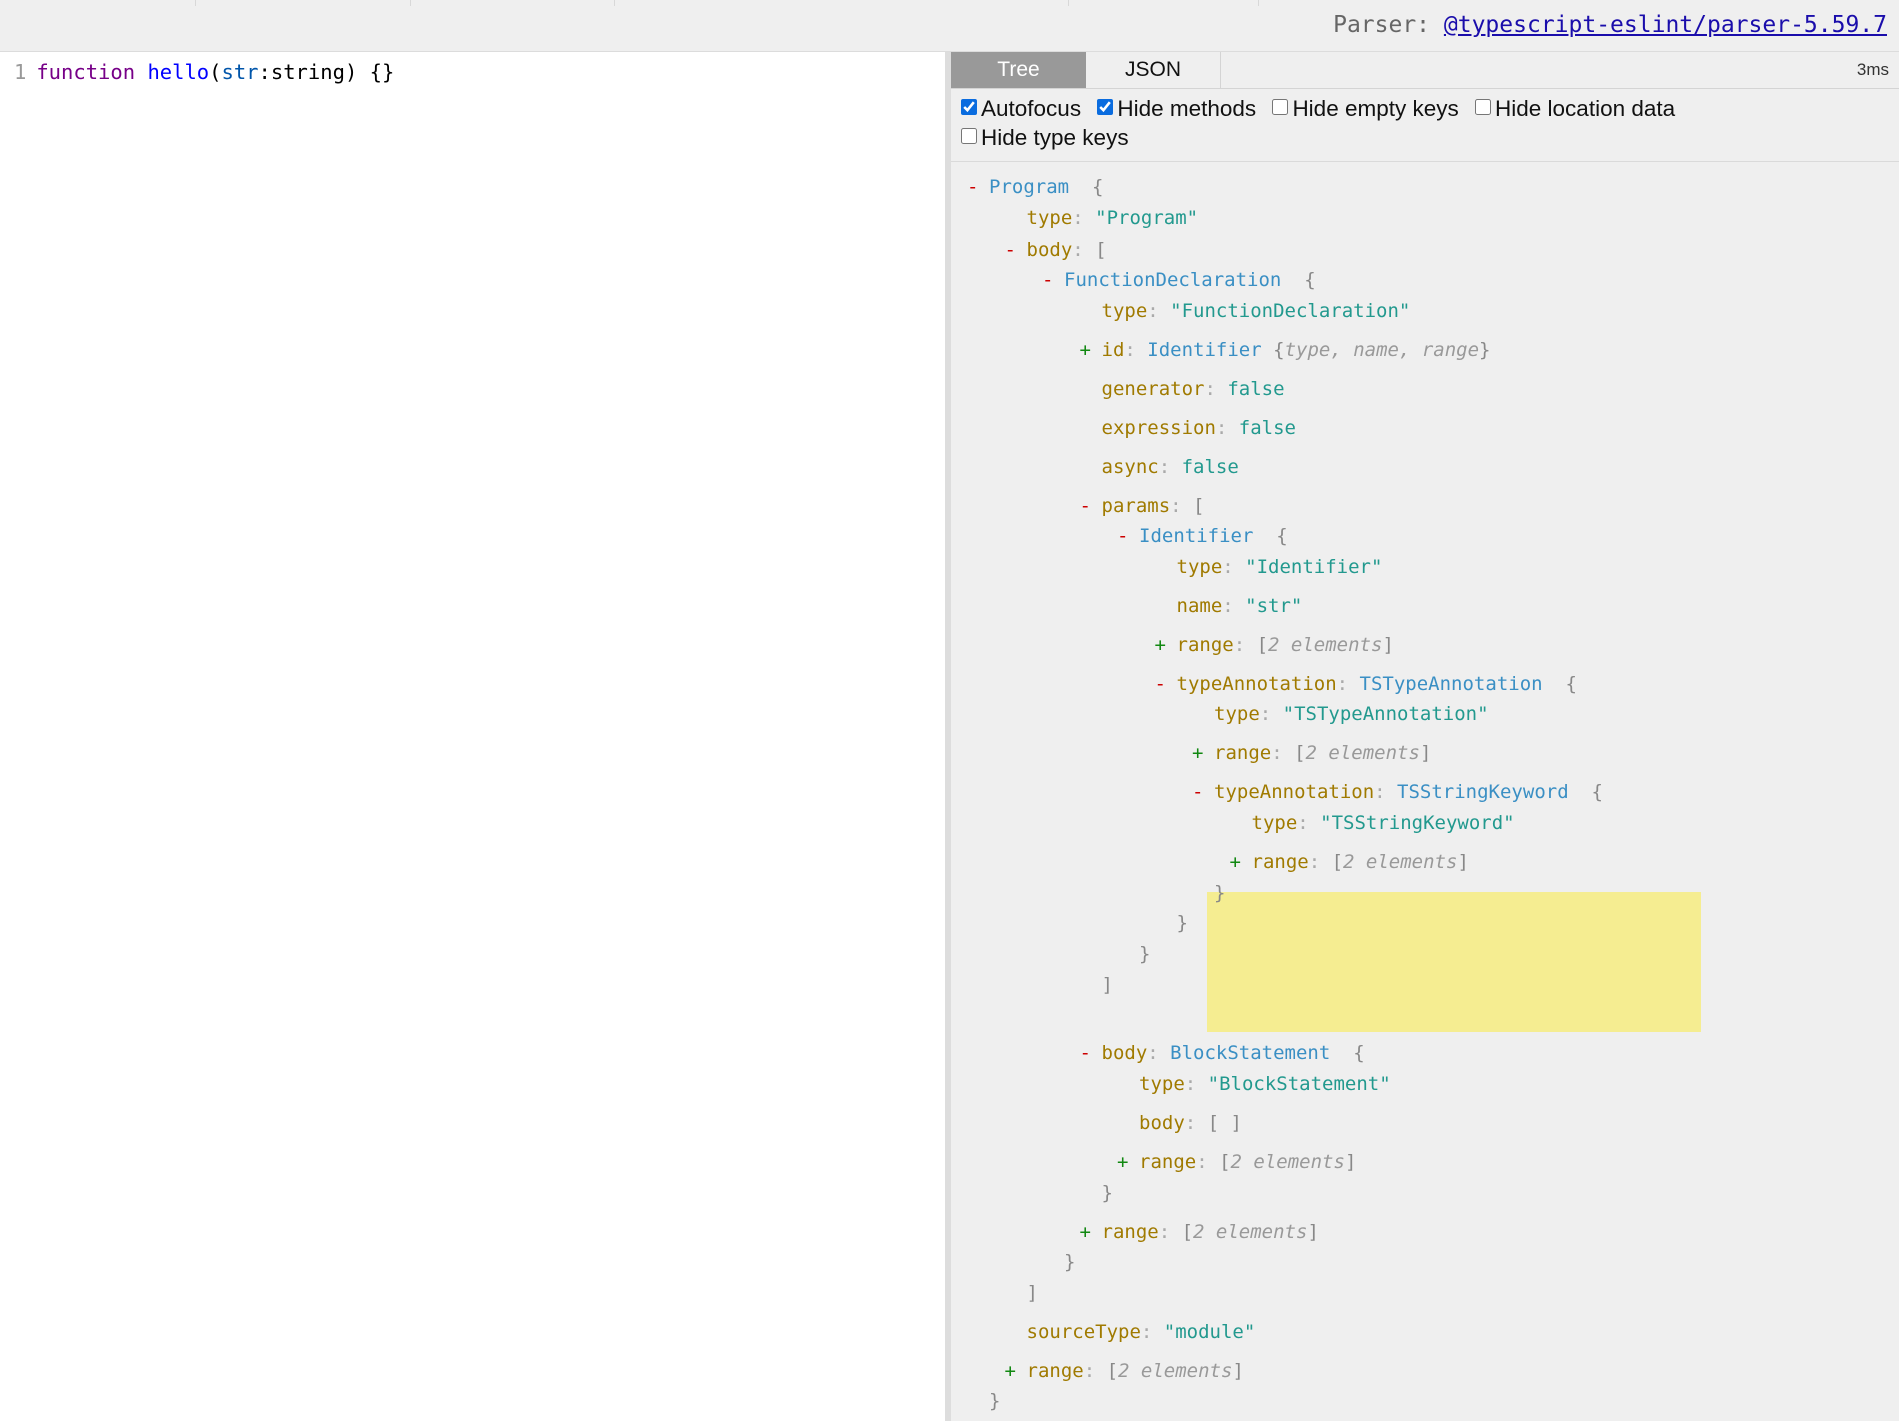 Image resolution: width=1899 pixels, height=1421 pixels. Describe the element at coordinates (1365, 108) in the screenshot. I see `option-hide-empty-keys: Hide empty keys` at that location.